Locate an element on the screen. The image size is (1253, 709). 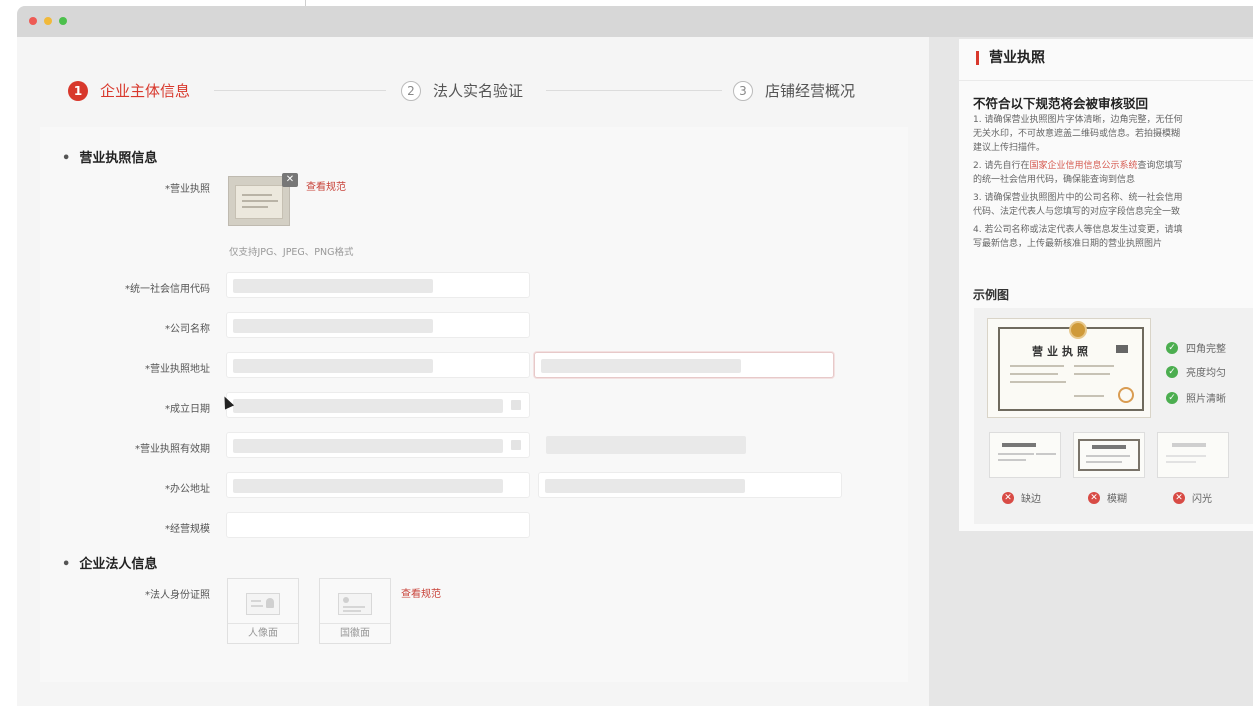
bad-glare: ✕ 闪光 is located at coordinates (1192, 497).